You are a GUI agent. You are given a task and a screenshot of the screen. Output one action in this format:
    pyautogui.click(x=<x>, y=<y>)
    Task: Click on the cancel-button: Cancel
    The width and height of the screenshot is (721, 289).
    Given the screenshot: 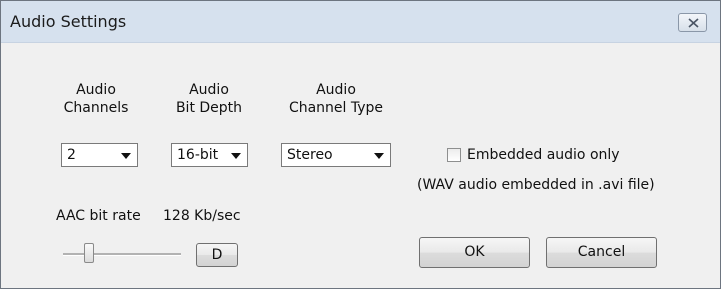 What is the action you would take?
    pyautogui.click(x=601, y=252)
    